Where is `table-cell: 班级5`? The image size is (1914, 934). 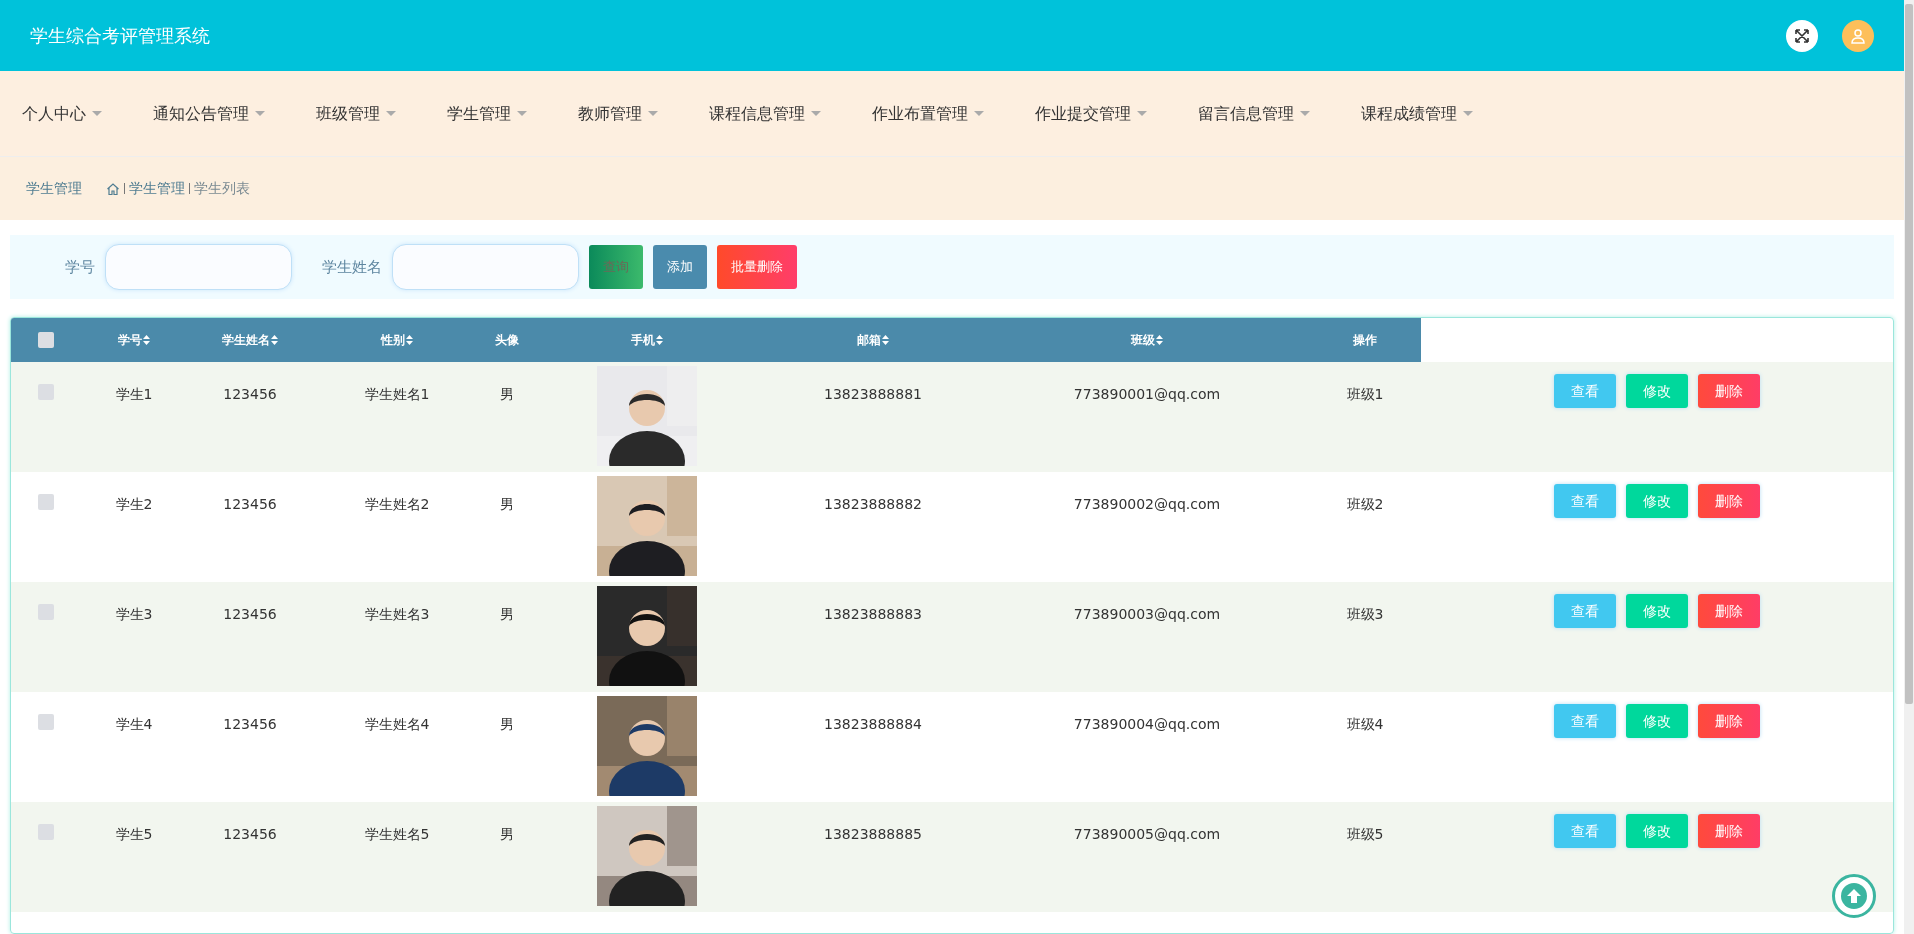 table-cell: 班级5 is located at coordinates (1365, 834).